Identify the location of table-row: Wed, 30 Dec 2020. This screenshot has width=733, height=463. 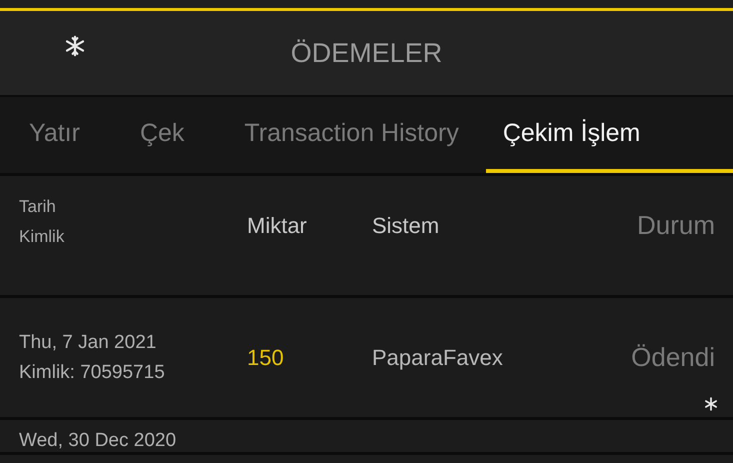
(366, 437).